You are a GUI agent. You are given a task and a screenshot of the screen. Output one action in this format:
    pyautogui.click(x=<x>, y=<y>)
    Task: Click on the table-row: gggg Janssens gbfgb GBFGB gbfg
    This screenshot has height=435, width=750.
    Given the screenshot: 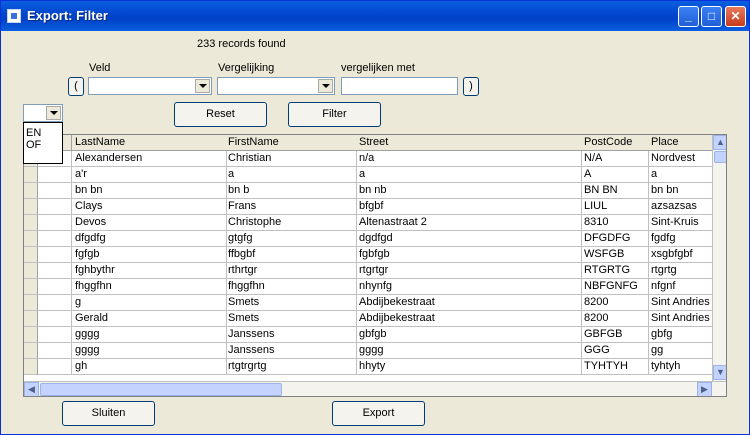 What is the action you would take?
    pyautogui.click(x=368, y=335)
    